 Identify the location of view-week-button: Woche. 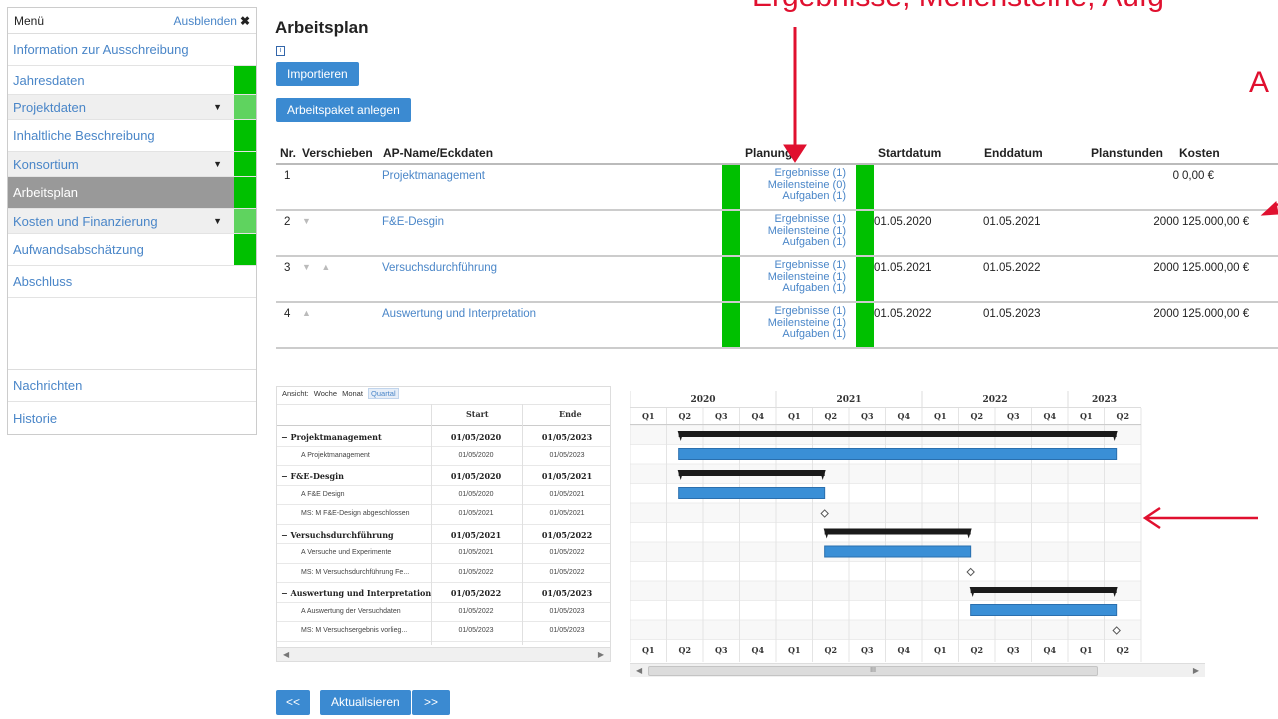
(325, 393).